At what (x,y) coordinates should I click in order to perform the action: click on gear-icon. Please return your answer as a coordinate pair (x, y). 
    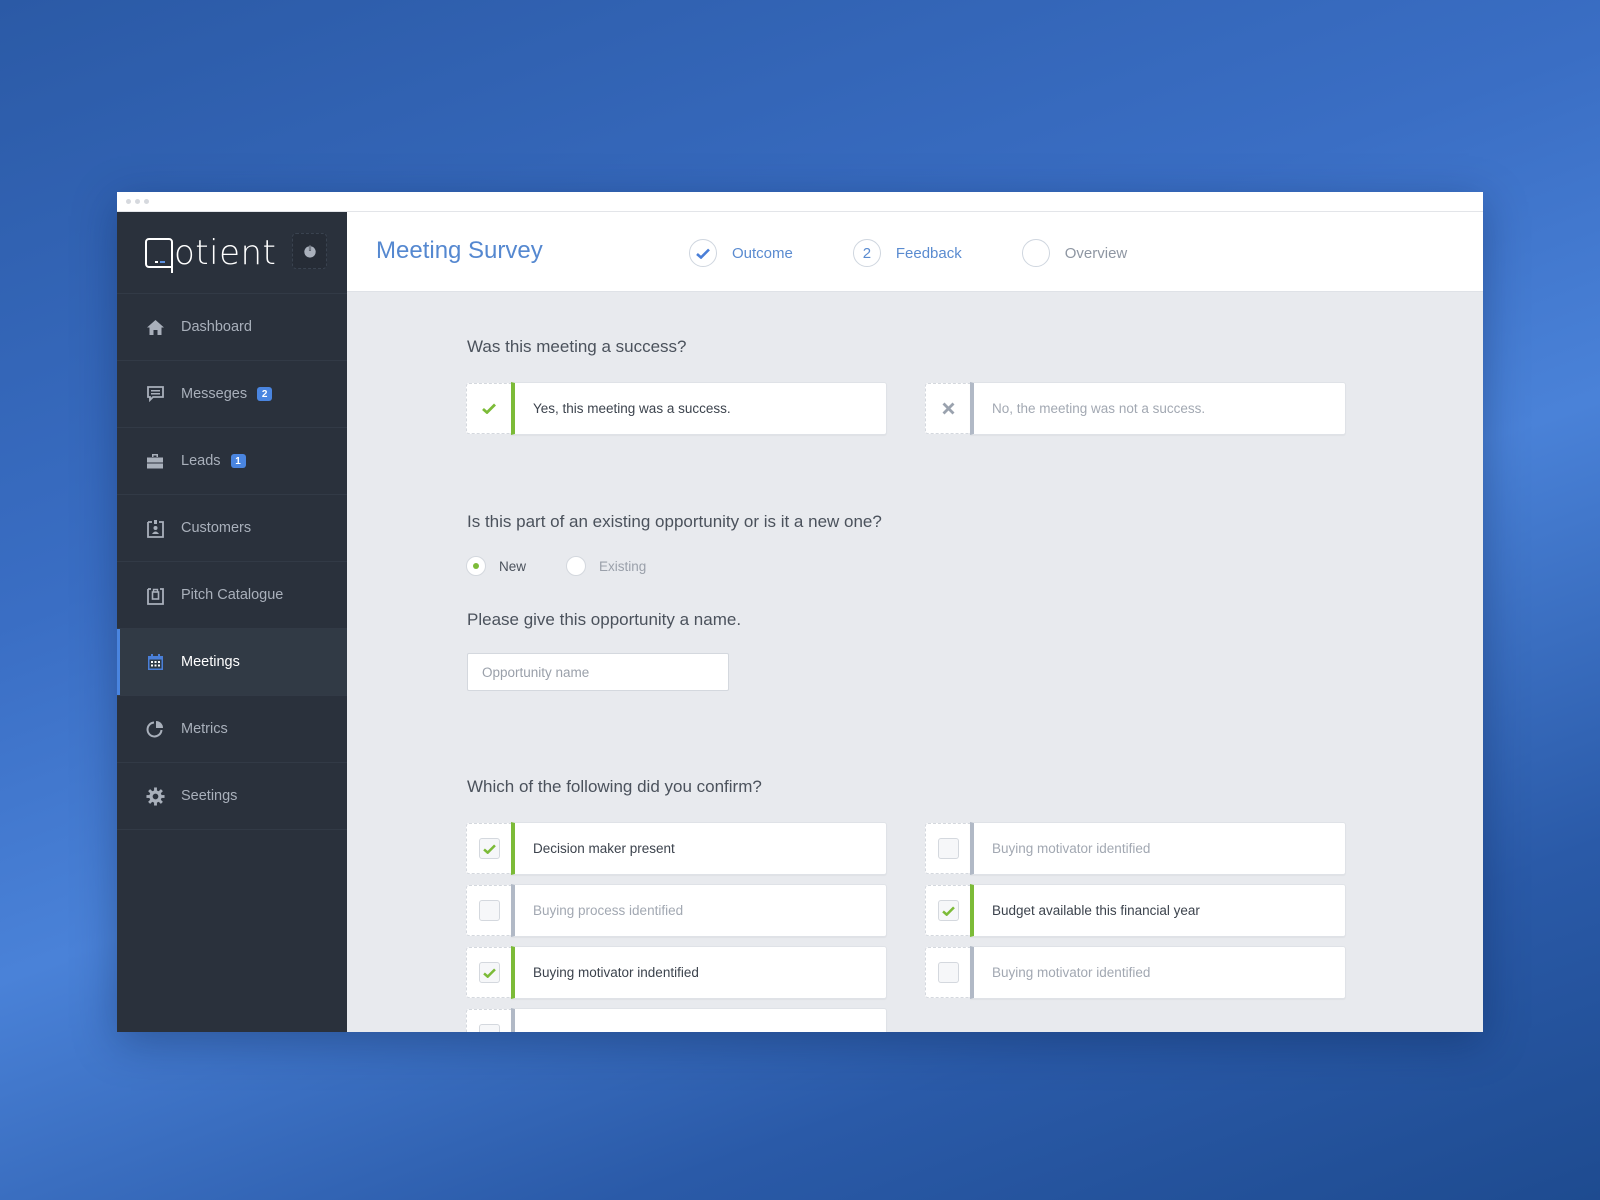
    Looking at the image, I should click on (155, 796).